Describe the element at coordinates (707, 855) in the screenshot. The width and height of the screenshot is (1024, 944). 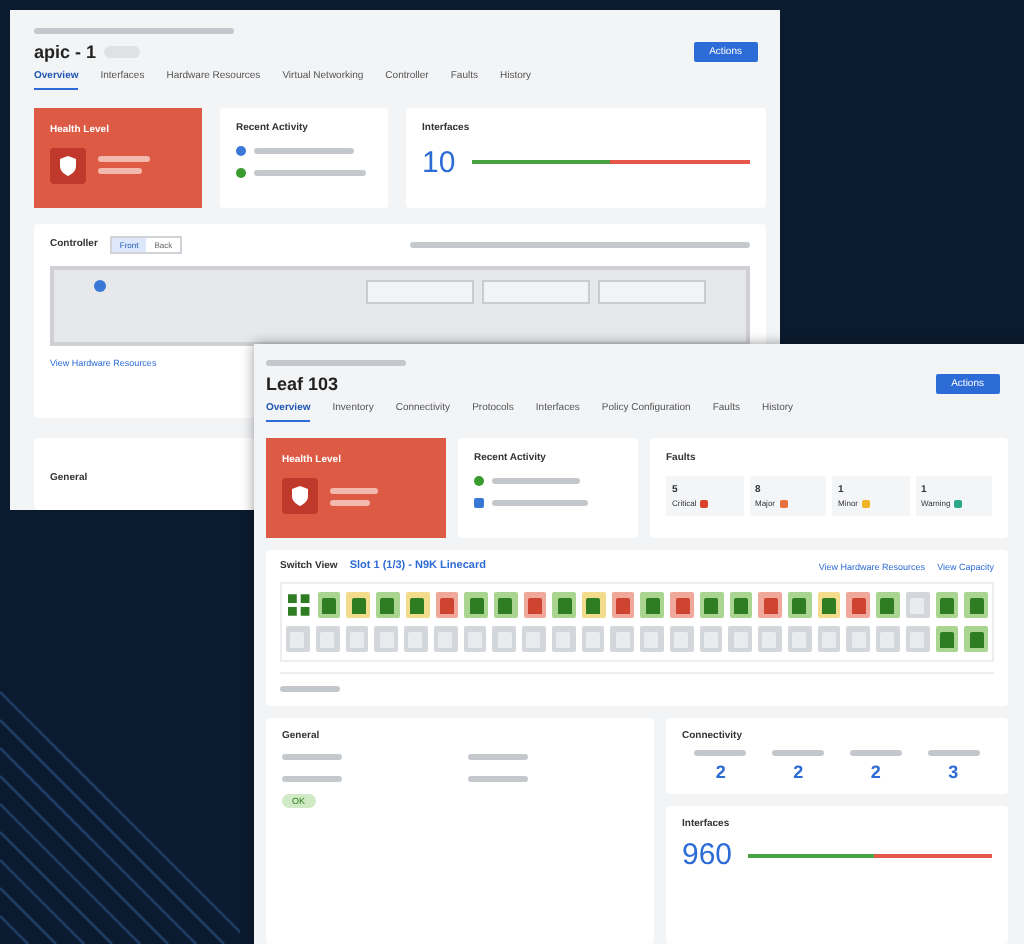
I see `interface-count: 960` at that location.